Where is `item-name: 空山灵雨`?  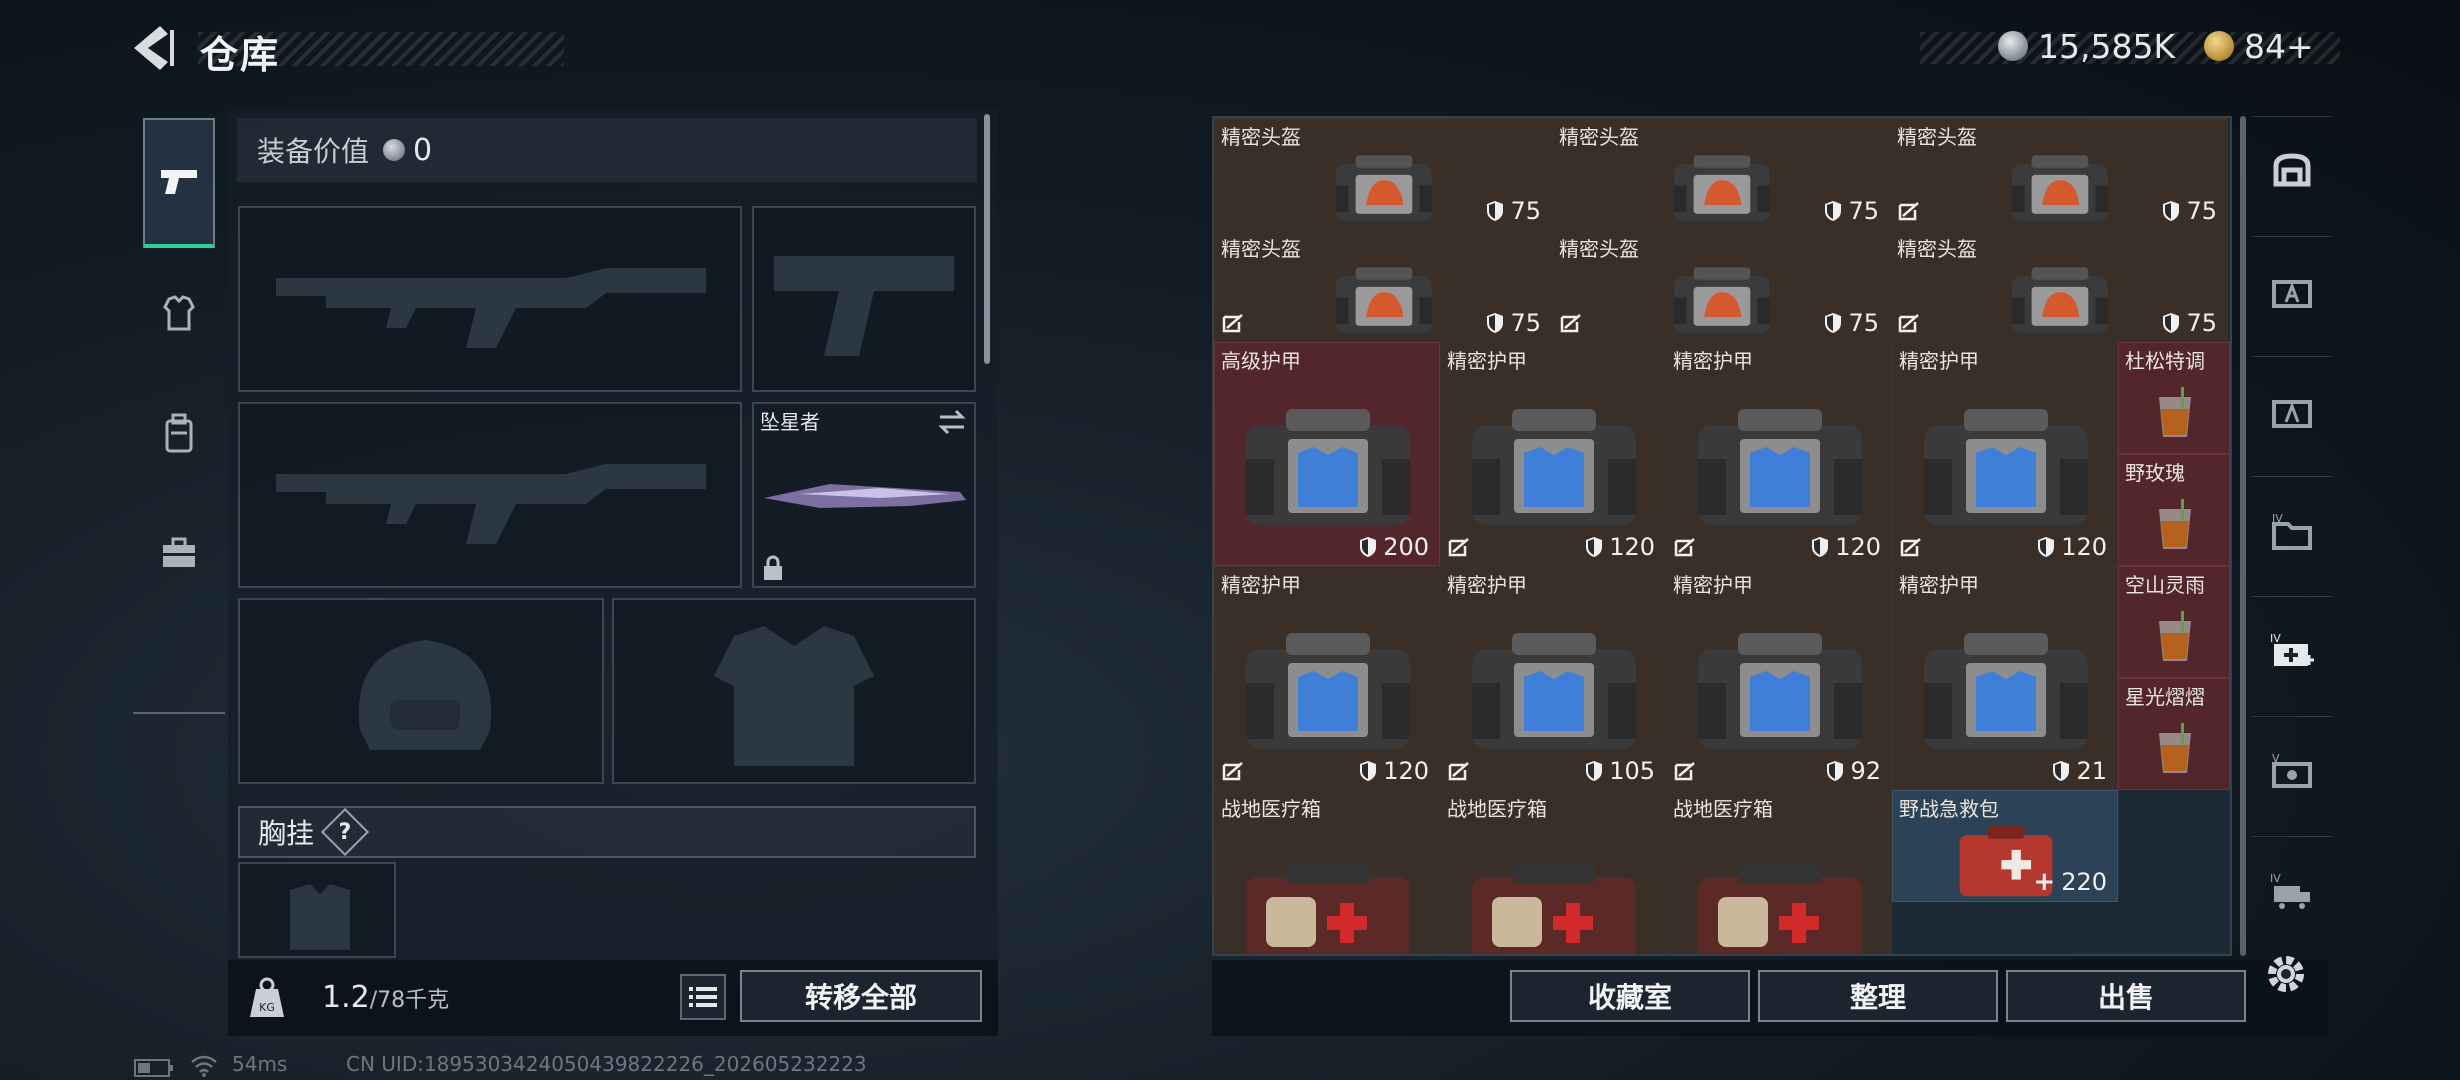 item-name: 空山灵雨 is located at coordinates (2165, 585).